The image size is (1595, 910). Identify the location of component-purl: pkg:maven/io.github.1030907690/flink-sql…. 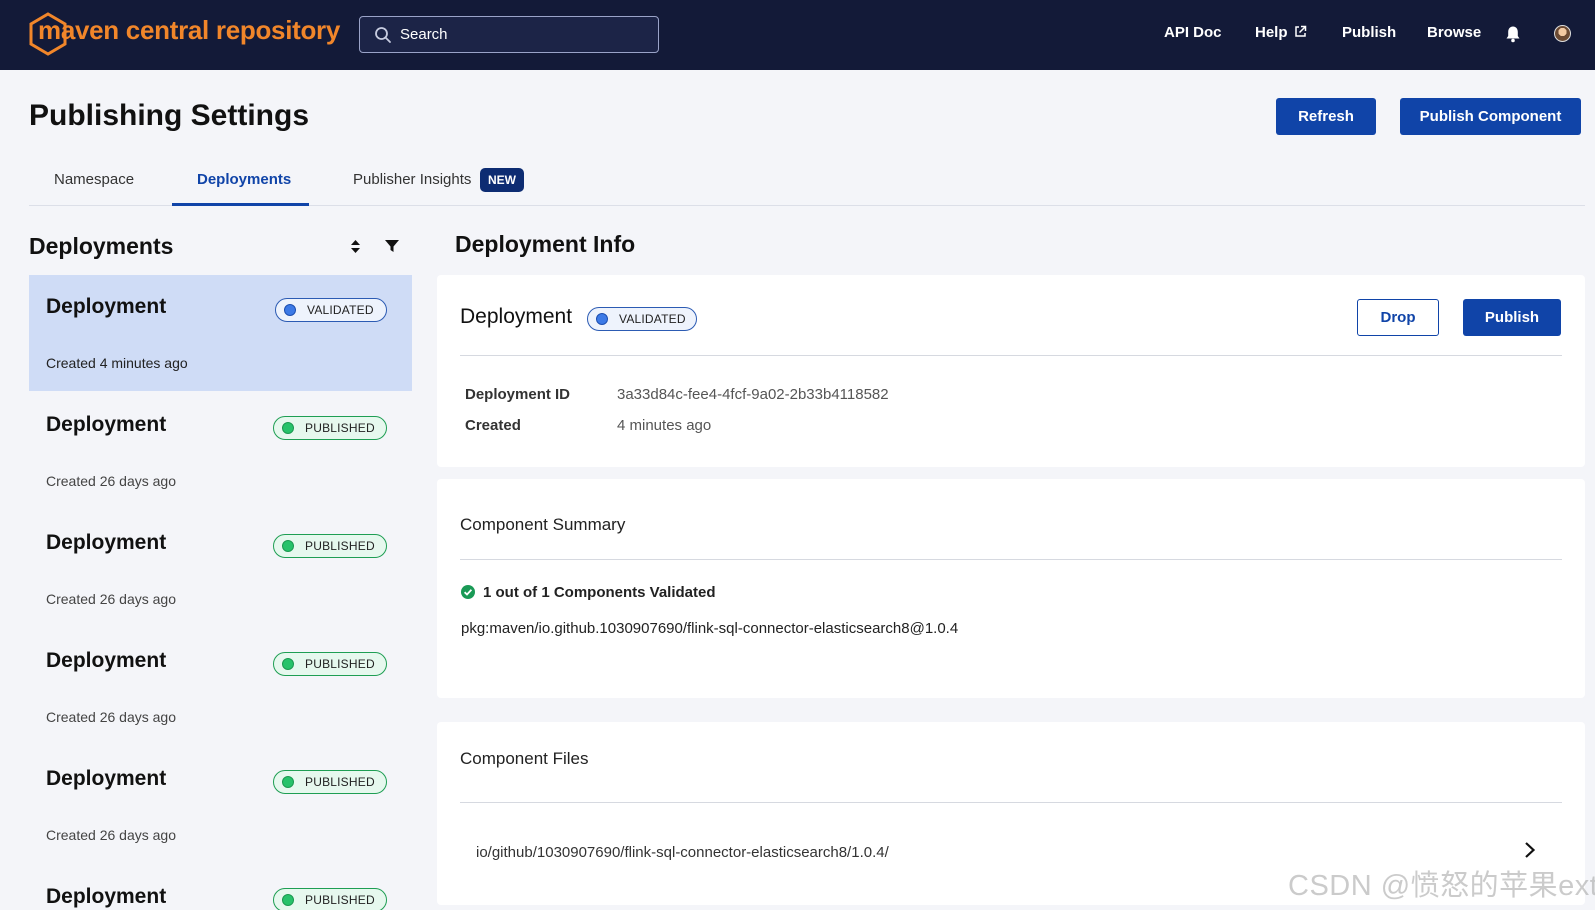
(710, 628).